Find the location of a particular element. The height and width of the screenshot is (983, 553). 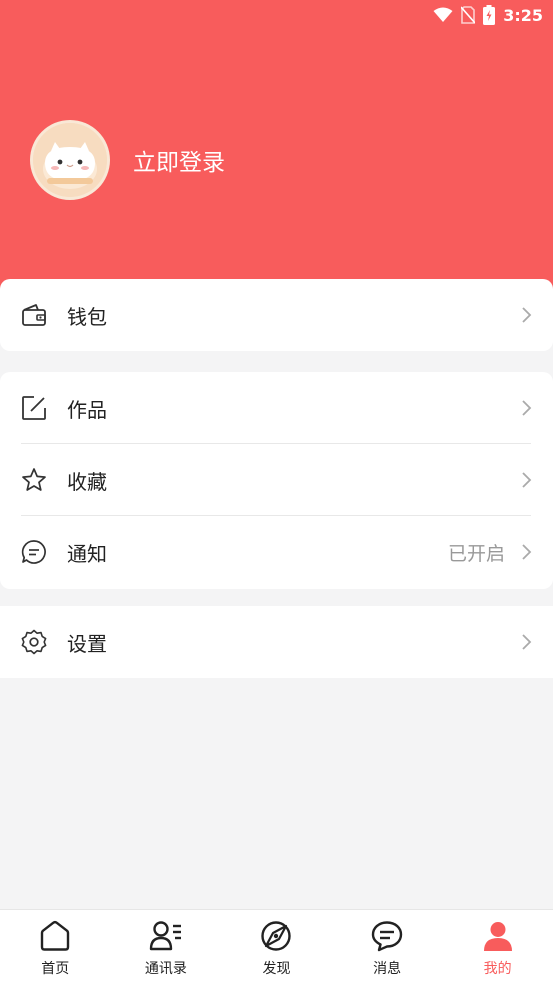

bottom-tab-bar: 首页 通讯录 发现 消息 我的 is located at coordinates (276, 946).